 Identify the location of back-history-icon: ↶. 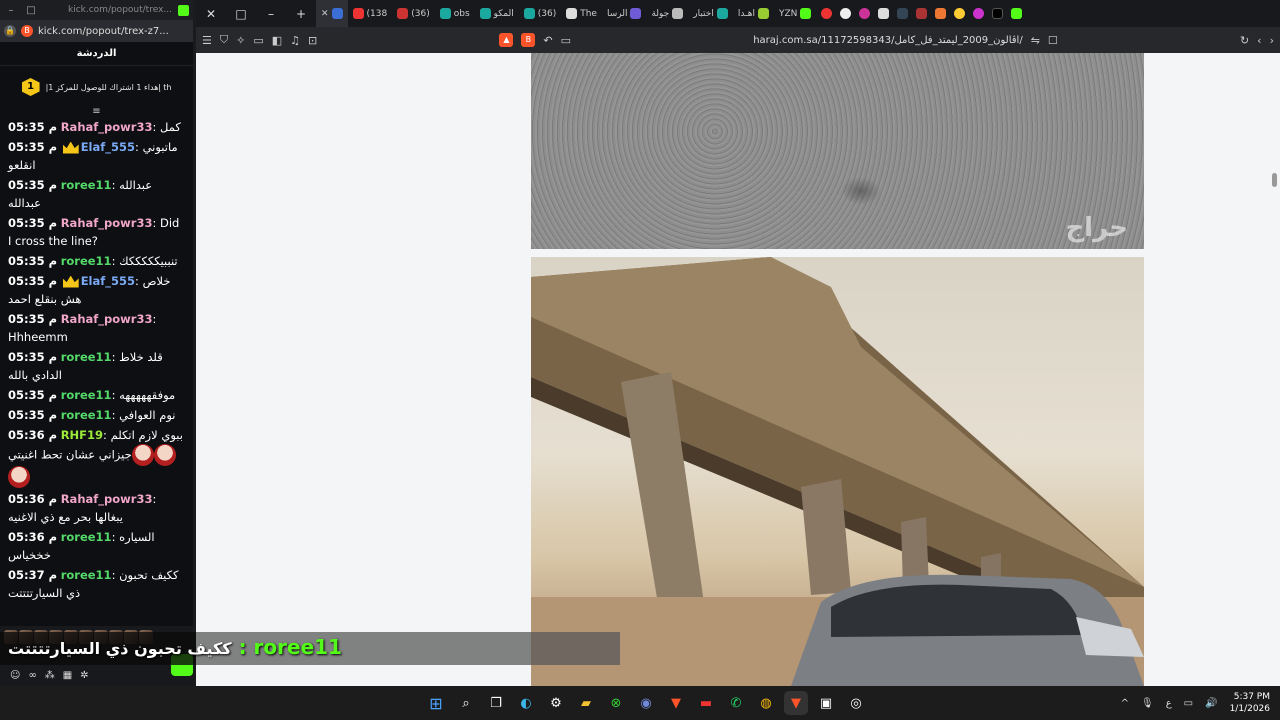
(547, 40).